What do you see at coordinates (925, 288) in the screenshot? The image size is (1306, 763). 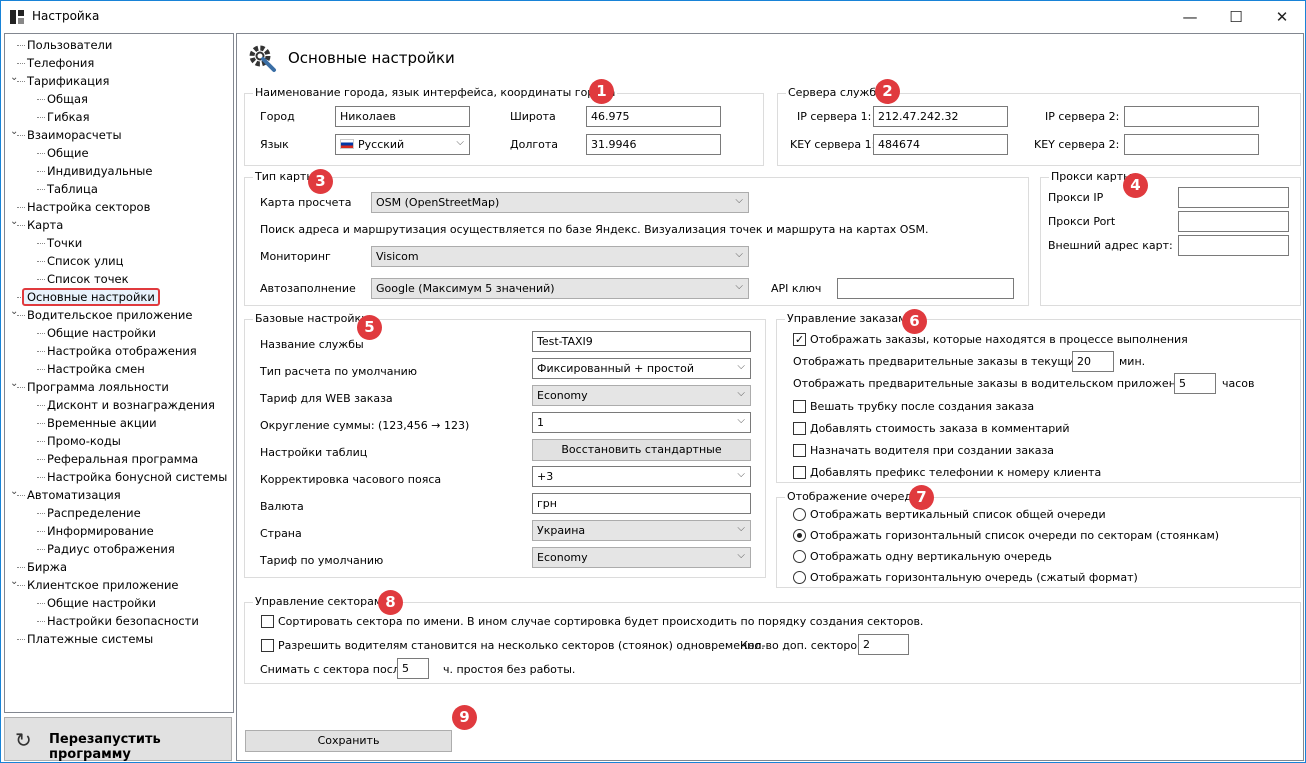 I see `api-key-input` at bounding box center [925, 288].